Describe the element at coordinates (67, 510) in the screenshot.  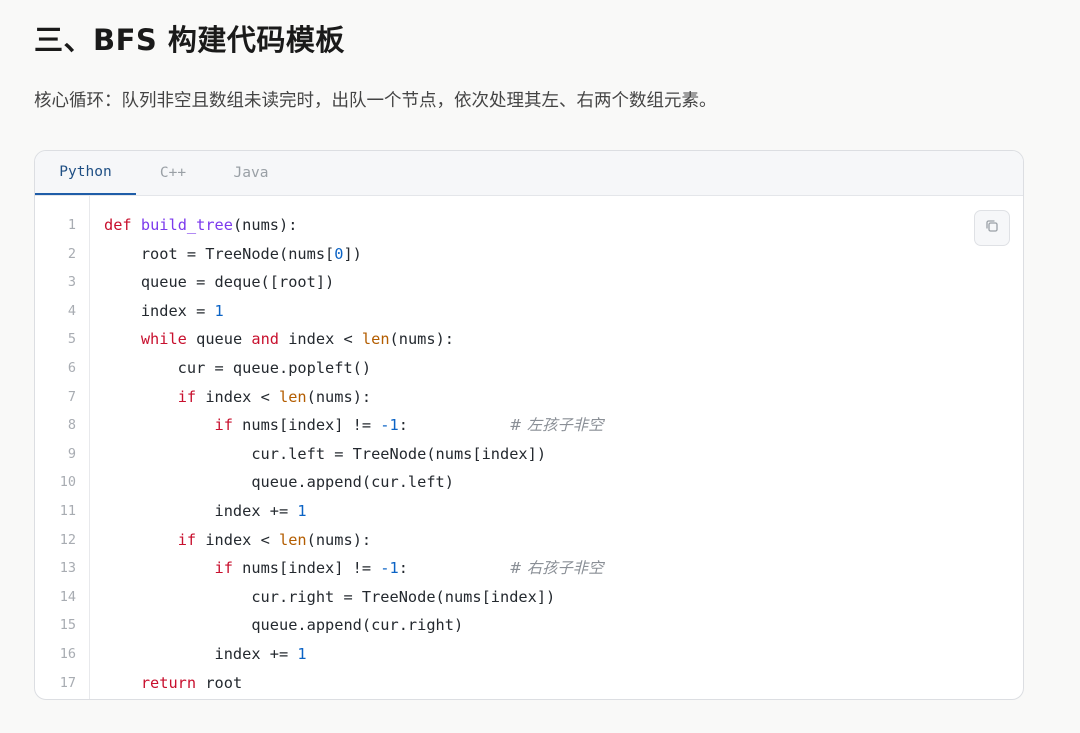
I see `line-number: 11` at that location.